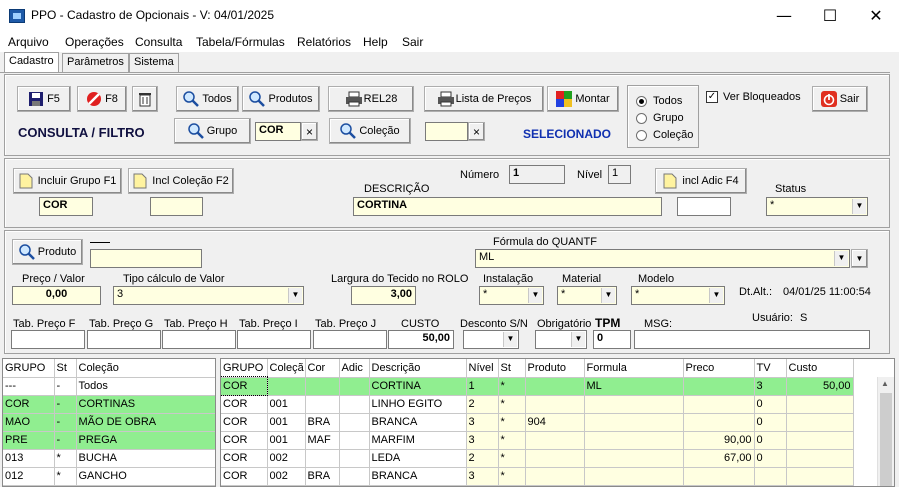  I want to click on table-row: COR - CORTINAS, so click(109, 404).